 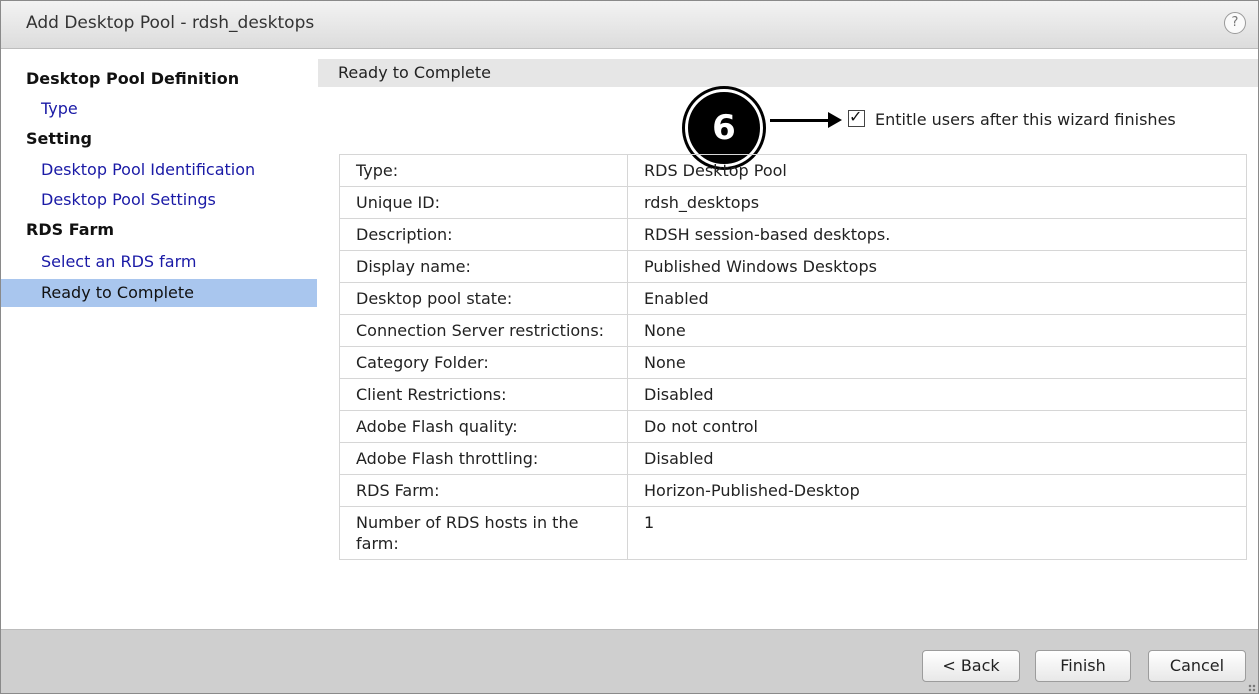 I want to click on table-row: Display name: Published Windows Desktops, so click(x=793, y=266).